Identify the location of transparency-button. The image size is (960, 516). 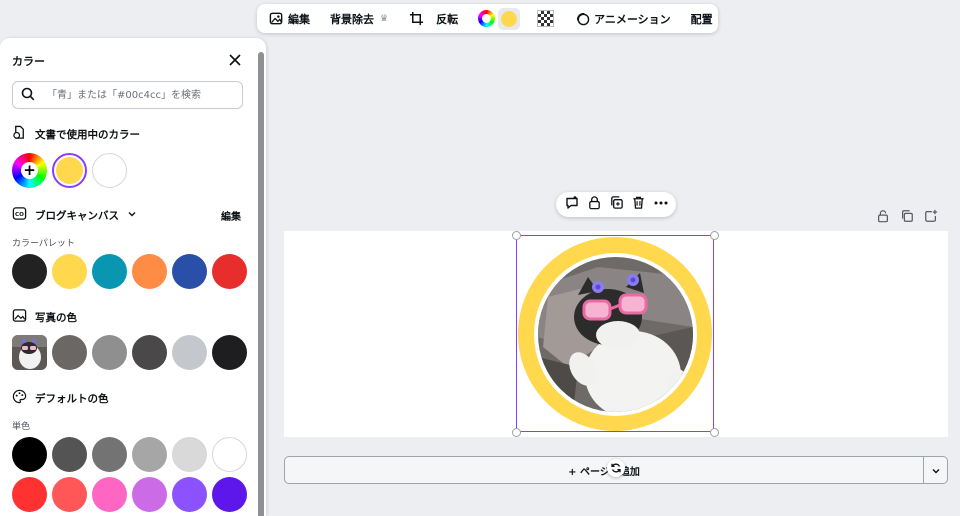
(545, 19).